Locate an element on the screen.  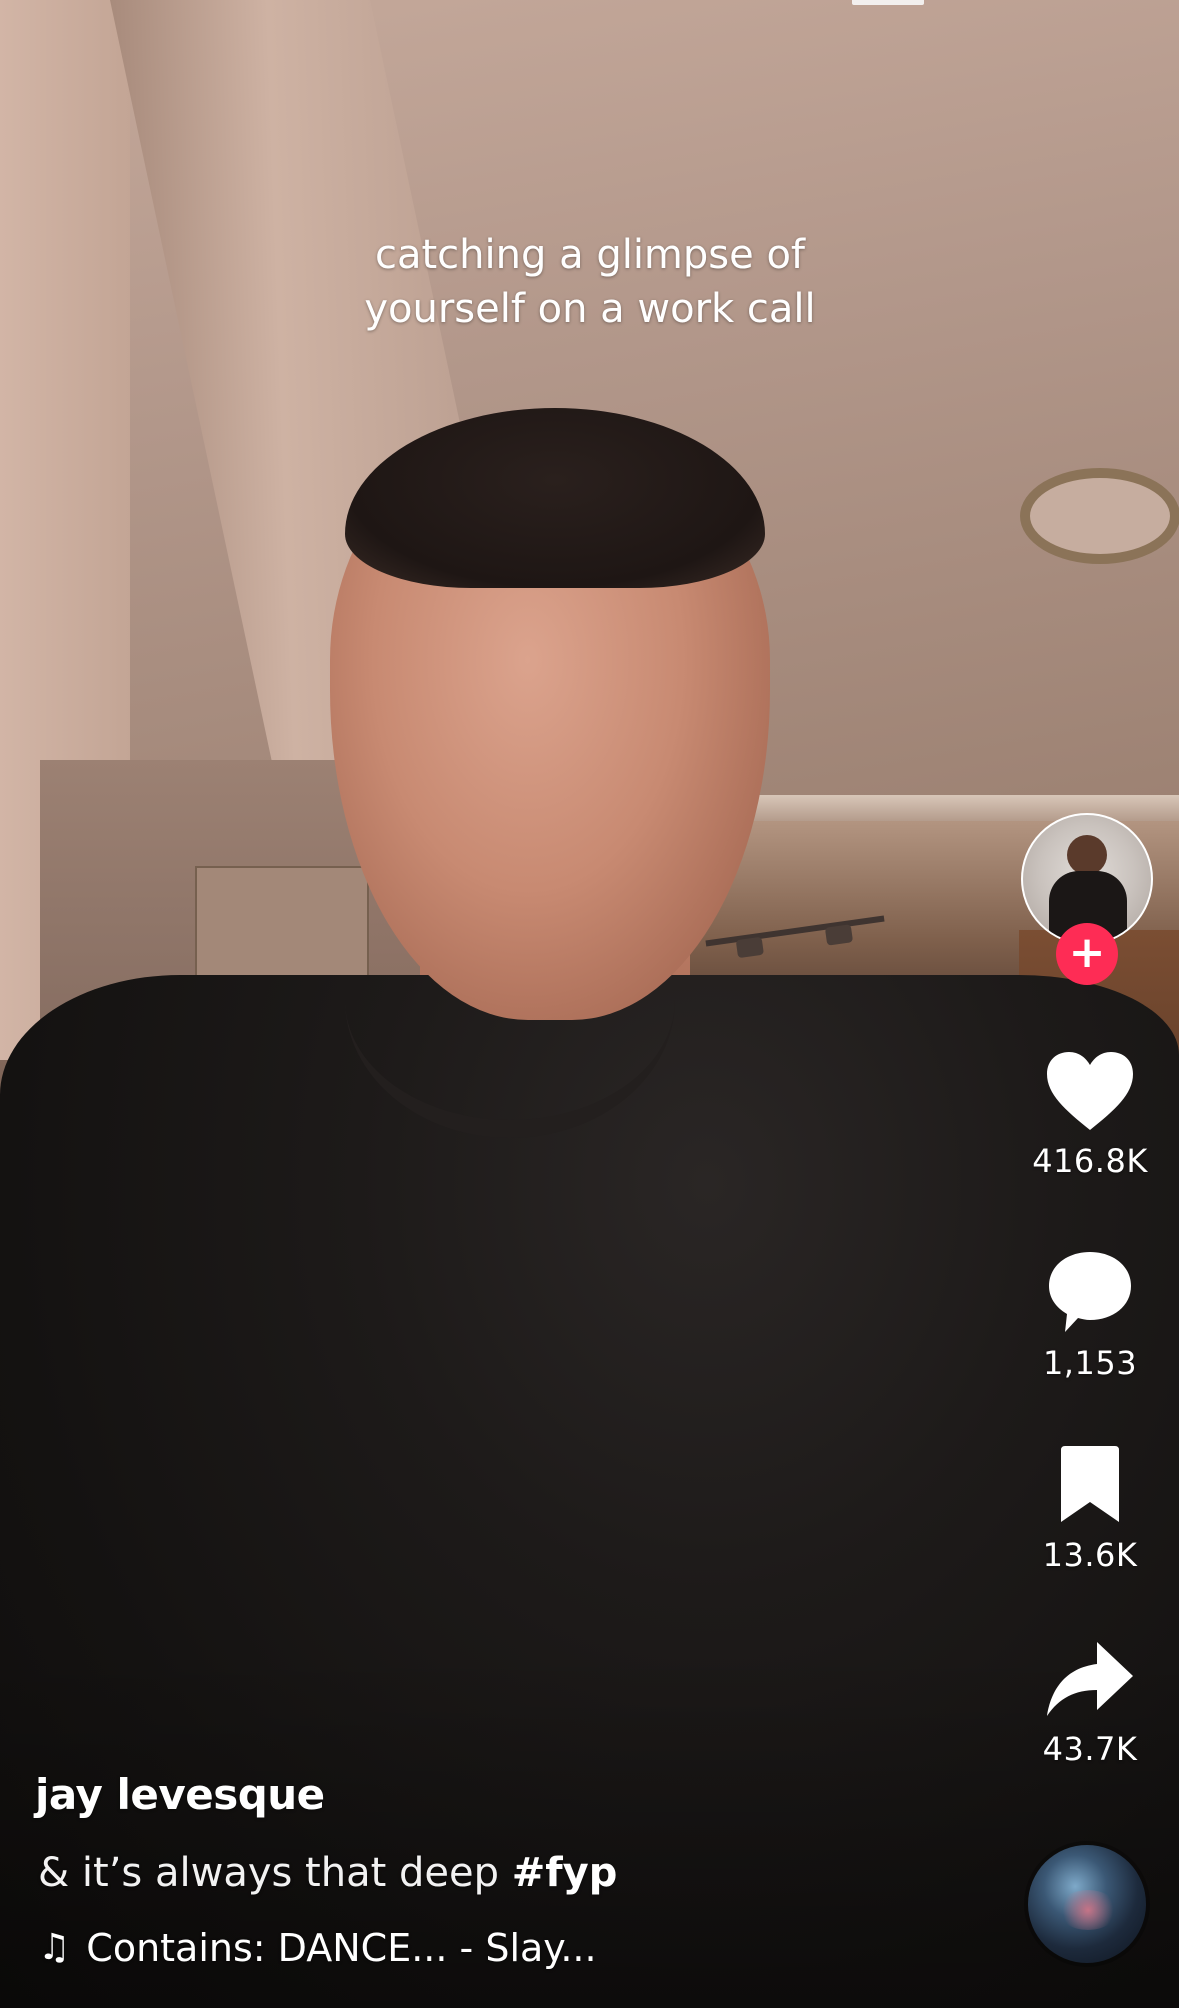
share-button: 43.7K is located at coordinates (1090, 1704).